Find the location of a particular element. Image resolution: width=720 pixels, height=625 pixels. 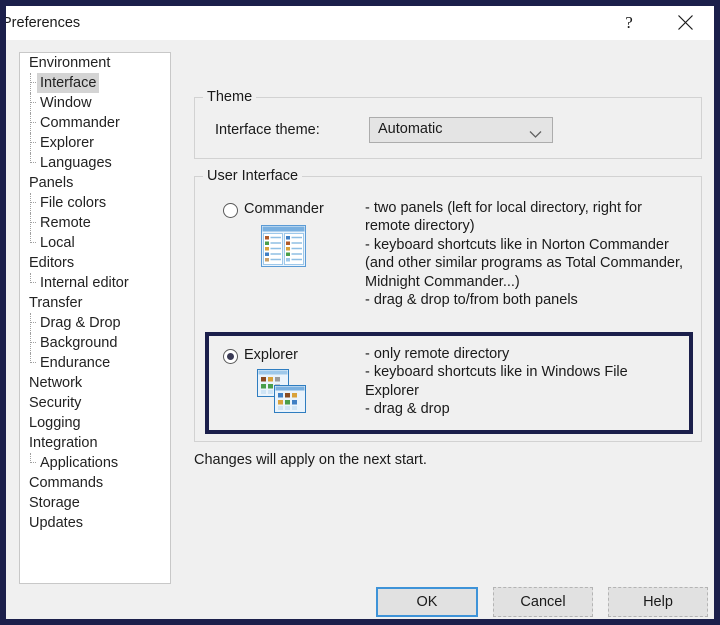

titlebar-close-button is located at coordinates (685, 22).